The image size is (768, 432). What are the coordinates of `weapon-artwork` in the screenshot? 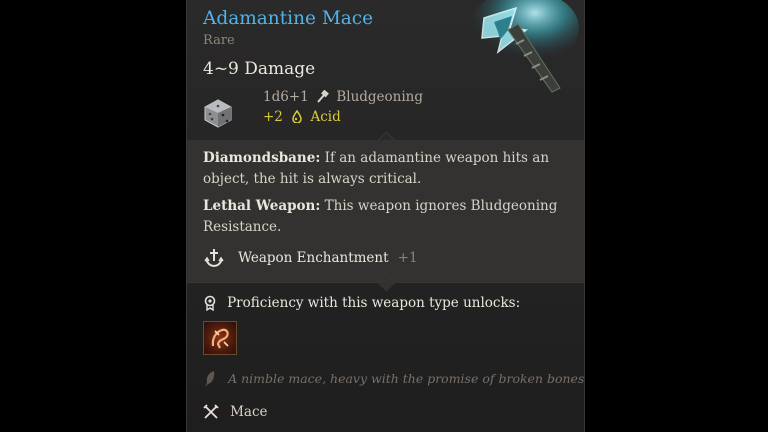 It's located at (524, 46).